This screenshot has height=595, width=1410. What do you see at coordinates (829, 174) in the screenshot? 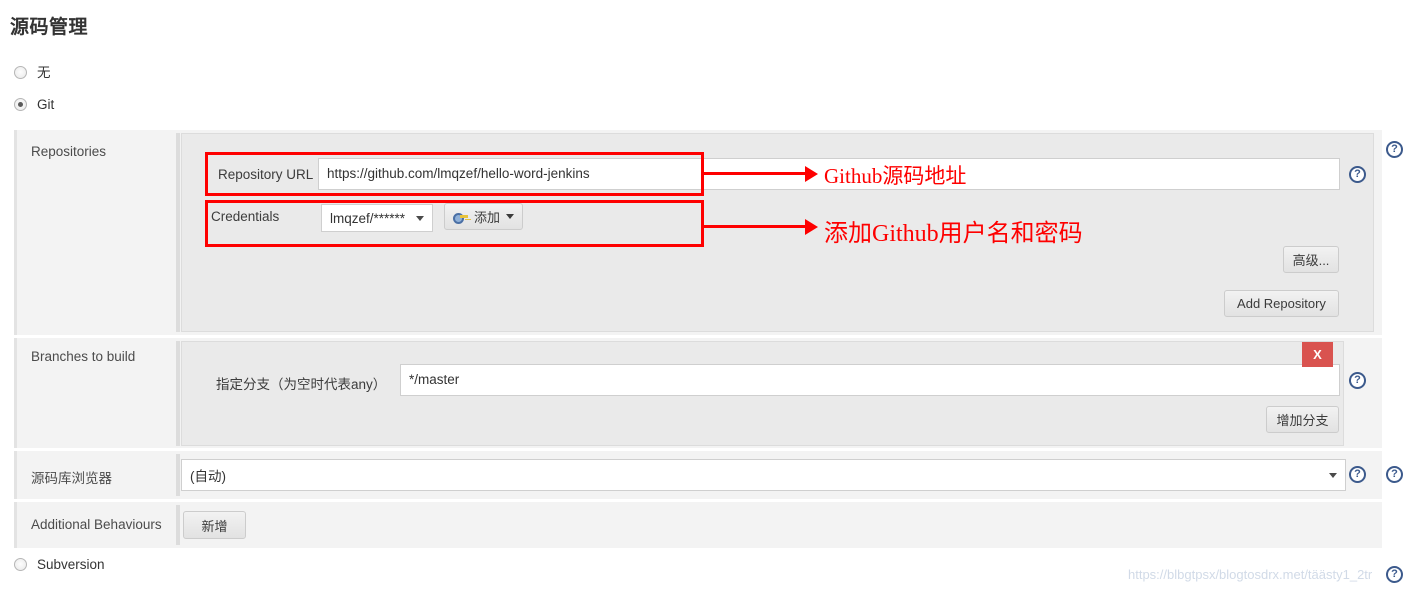
I see `repository-url-input` at bounding box center [829, 174].